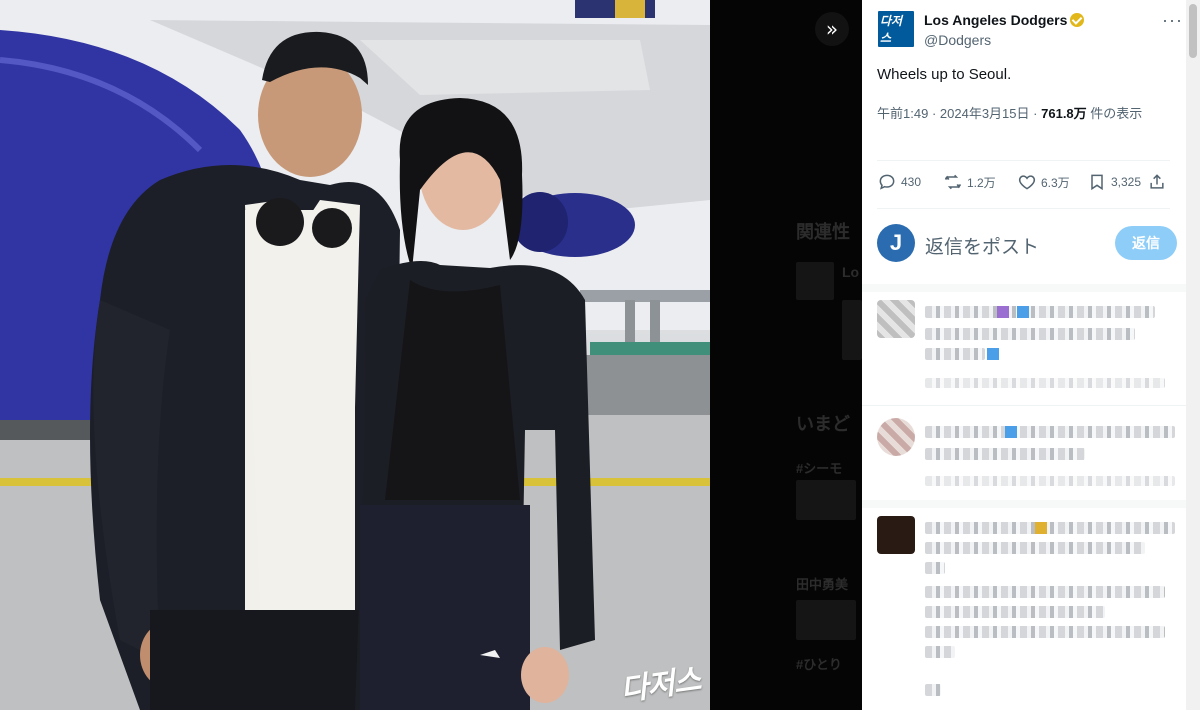 This screenshot has width=1200, height=710. I want to click on like-count: 6.3万, so click(1055, 182).